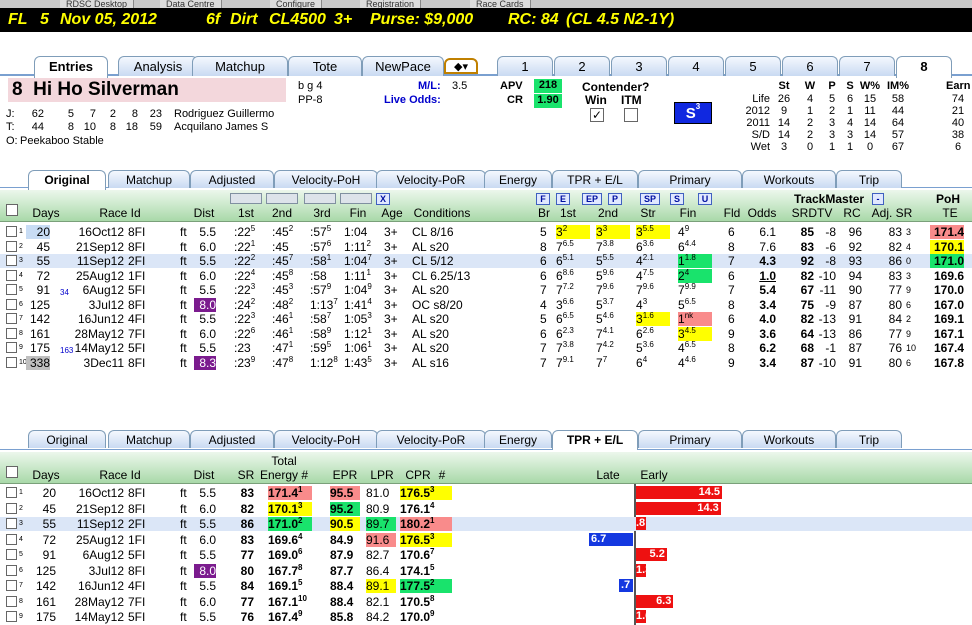 The height and width of the screenshot is (625, 972). I want to click on apv-label: APV, so click(511, 86).